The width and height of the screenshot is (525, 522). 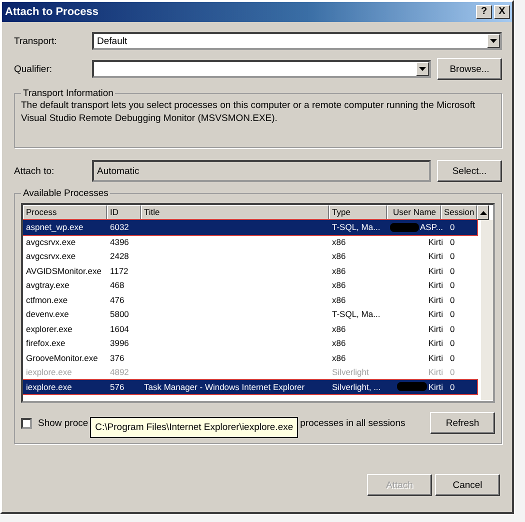 What do you see at coordinates (462, 423) in the screenshot?
I see `refresh-button: Refresh` at bounding box center [462, 423].